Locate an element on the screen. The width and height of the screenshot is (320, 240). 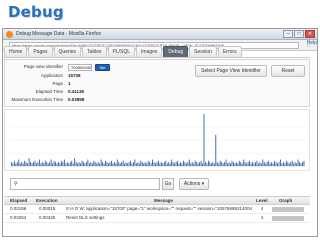
tab-debug: Debug is located at coordinates (176, 51).